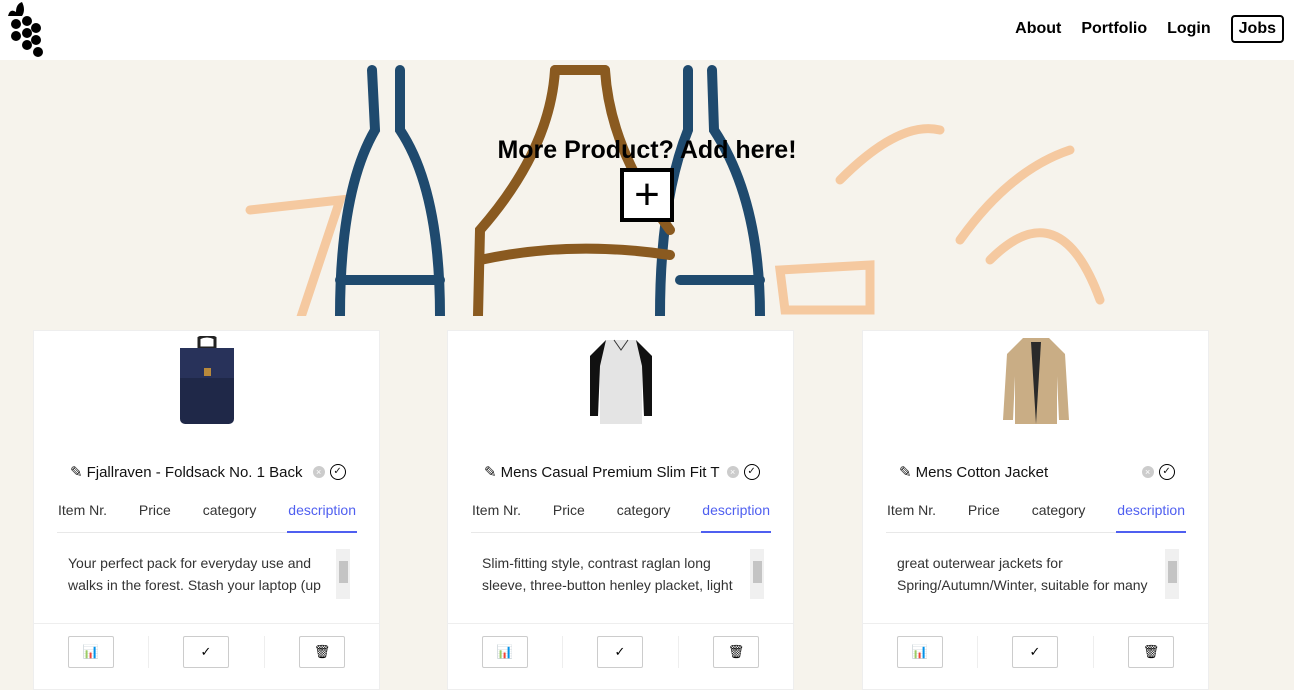 This screenshot has width=1294, height=690. I want to click on nav-about: About, so click(1038, 29).